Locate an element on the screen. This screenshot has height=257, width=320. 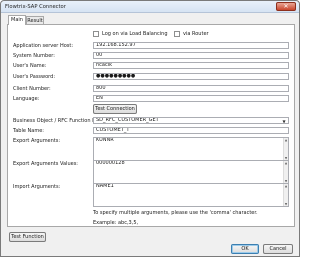
export-values-value: 000000128 is located at coordinates (110, 163).